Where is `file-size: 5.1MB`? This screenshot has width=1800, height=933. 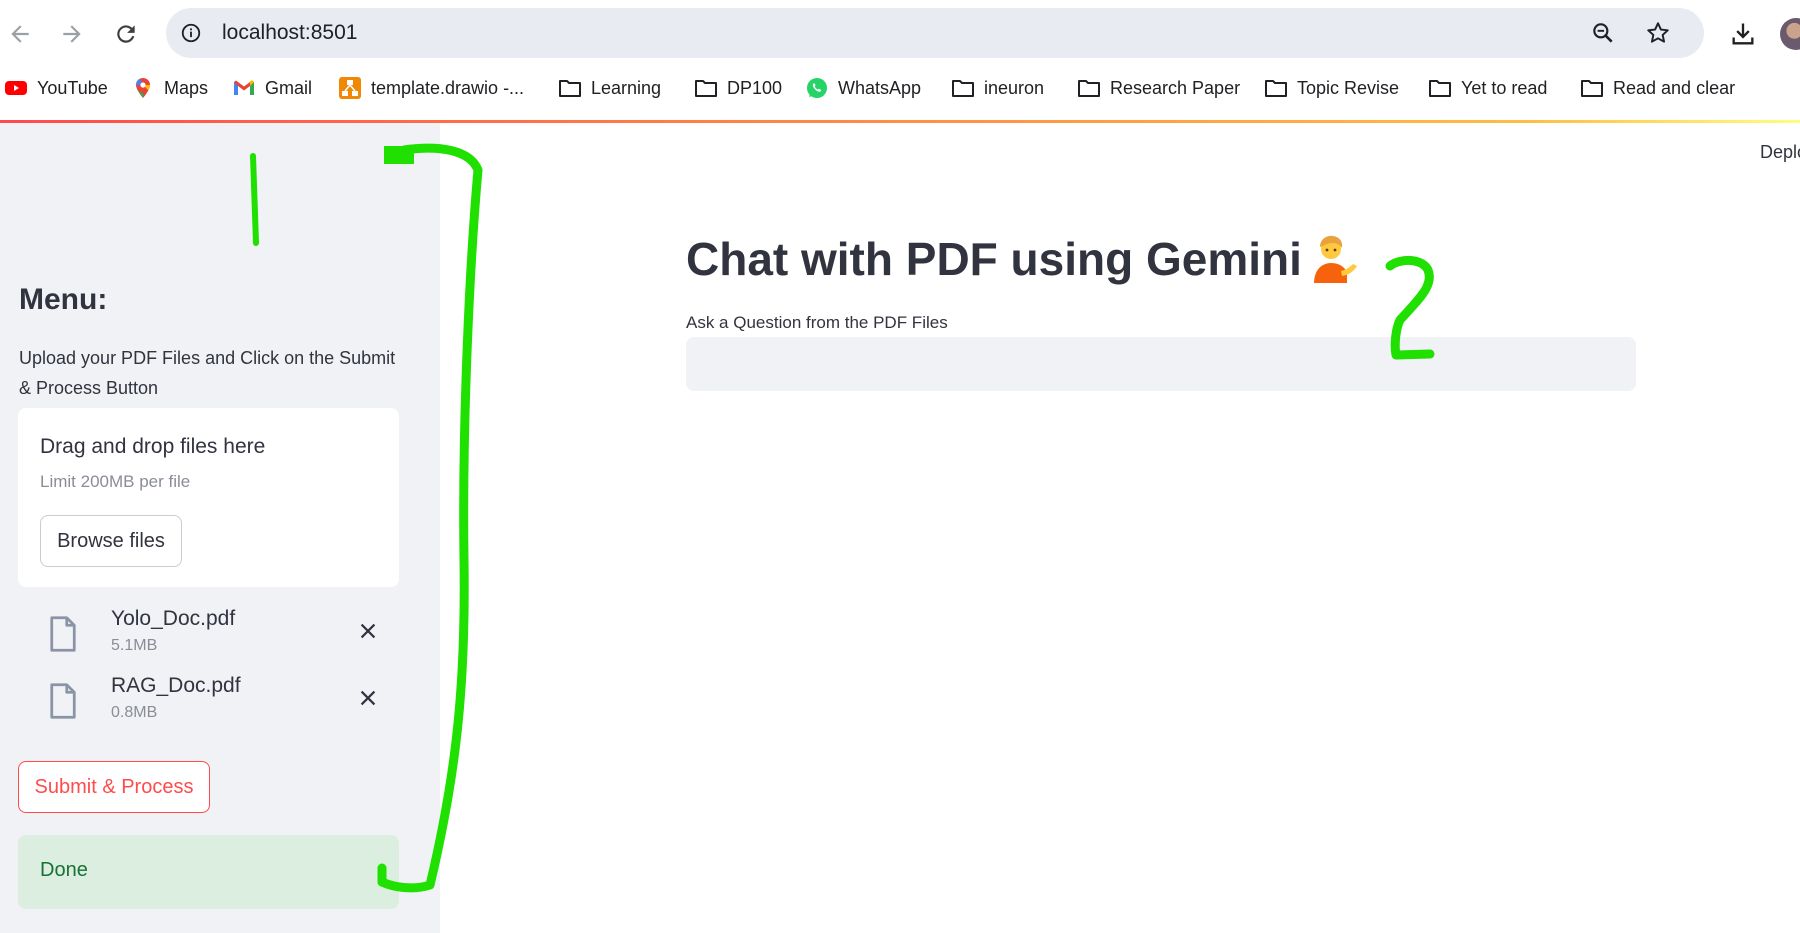
file-size: 5.1MB is located at coordinates (134, 645).